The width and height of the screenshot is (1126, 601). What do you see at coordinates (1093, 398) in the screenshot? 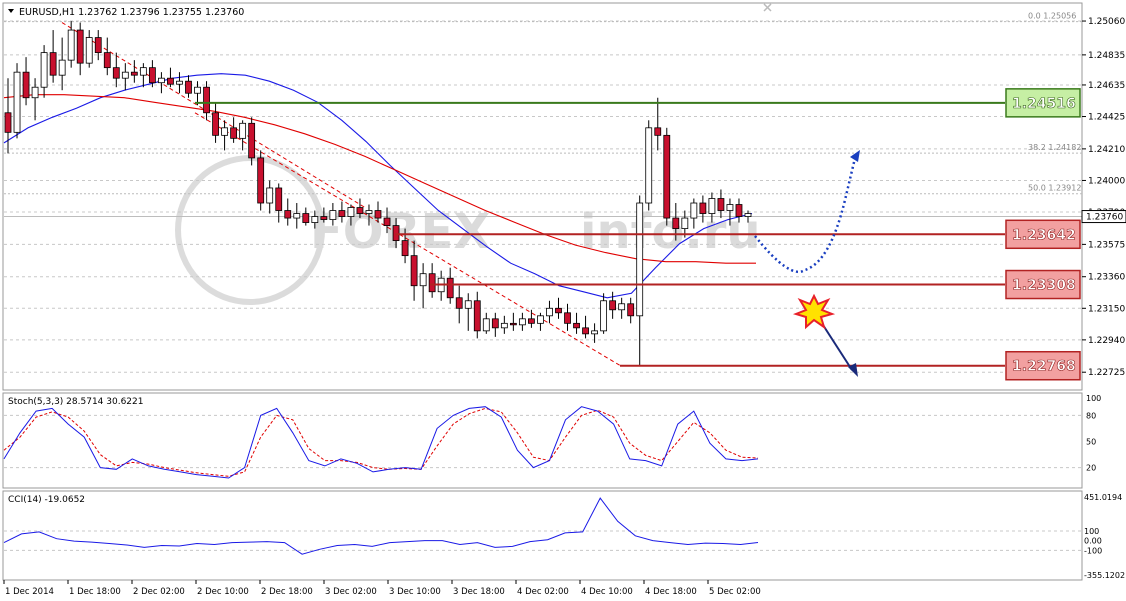
I see `stoch-tick-label: 100` at bounding box center [1093, 398].